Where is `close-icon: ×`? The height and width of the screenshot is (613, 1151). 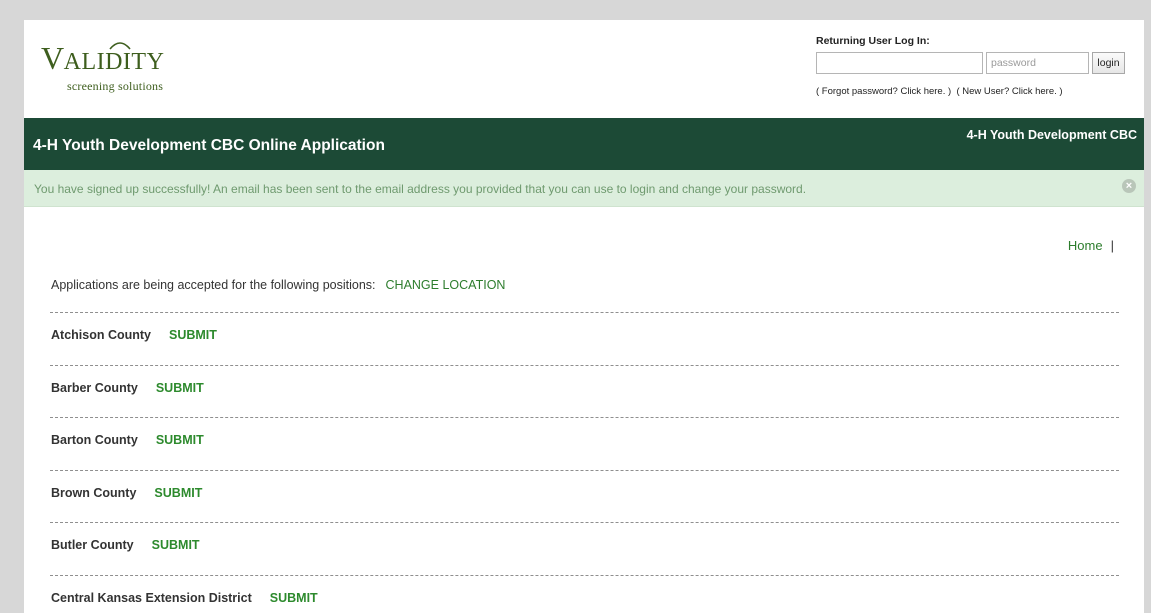 close-icon: × is located at coordinates (1129, 186).